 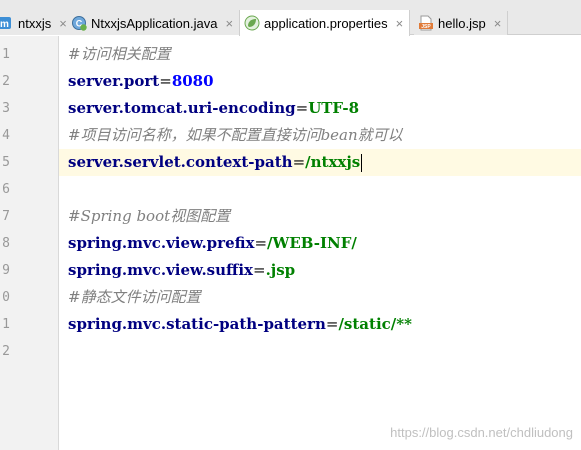 I want to click on svg-text: m, so click(x=4, y=24).